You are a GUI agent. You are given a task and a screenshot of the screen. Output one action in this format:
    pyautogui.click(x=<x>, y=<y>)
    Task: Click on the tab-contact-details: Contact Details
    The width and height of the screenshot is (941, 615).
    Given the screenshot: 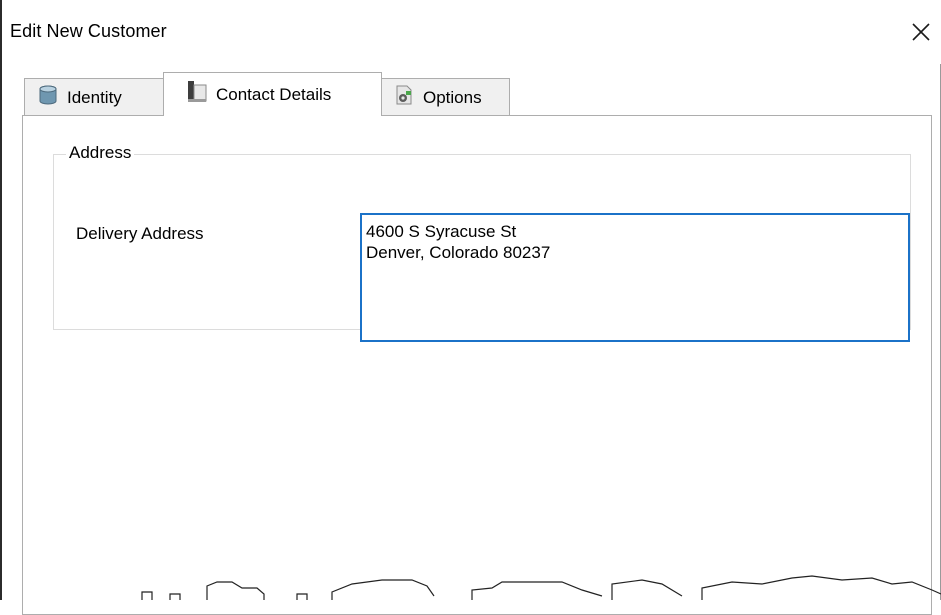 What is the action you would take?
    pyautogui.click(x=272, y=94)
    